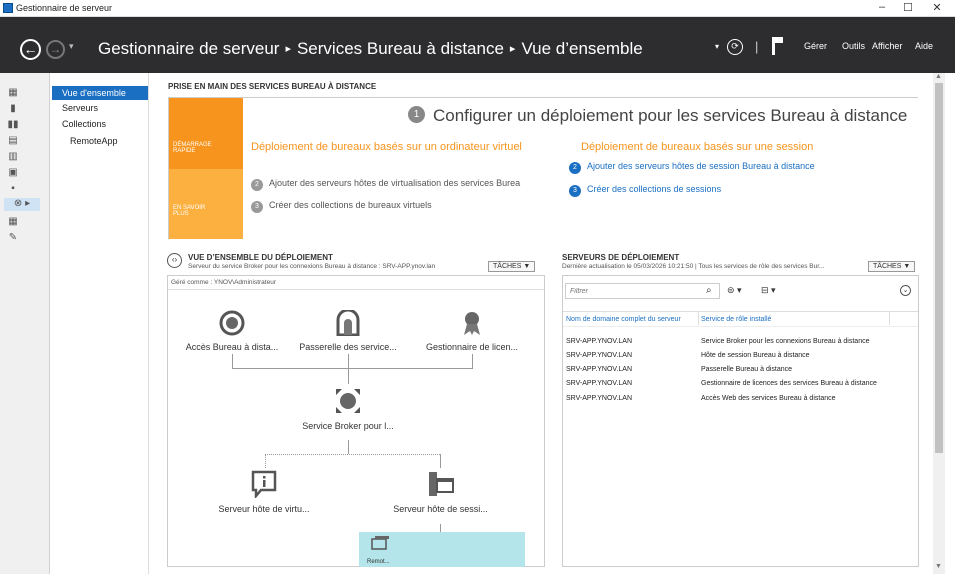 Image resolution: width=955 pixels, height=574 pixels. What do you see at coordinates (747, 369) in the screenshot?
I see `row-role: Passerelle Bureau à distance` at bounding box center [747, 369].